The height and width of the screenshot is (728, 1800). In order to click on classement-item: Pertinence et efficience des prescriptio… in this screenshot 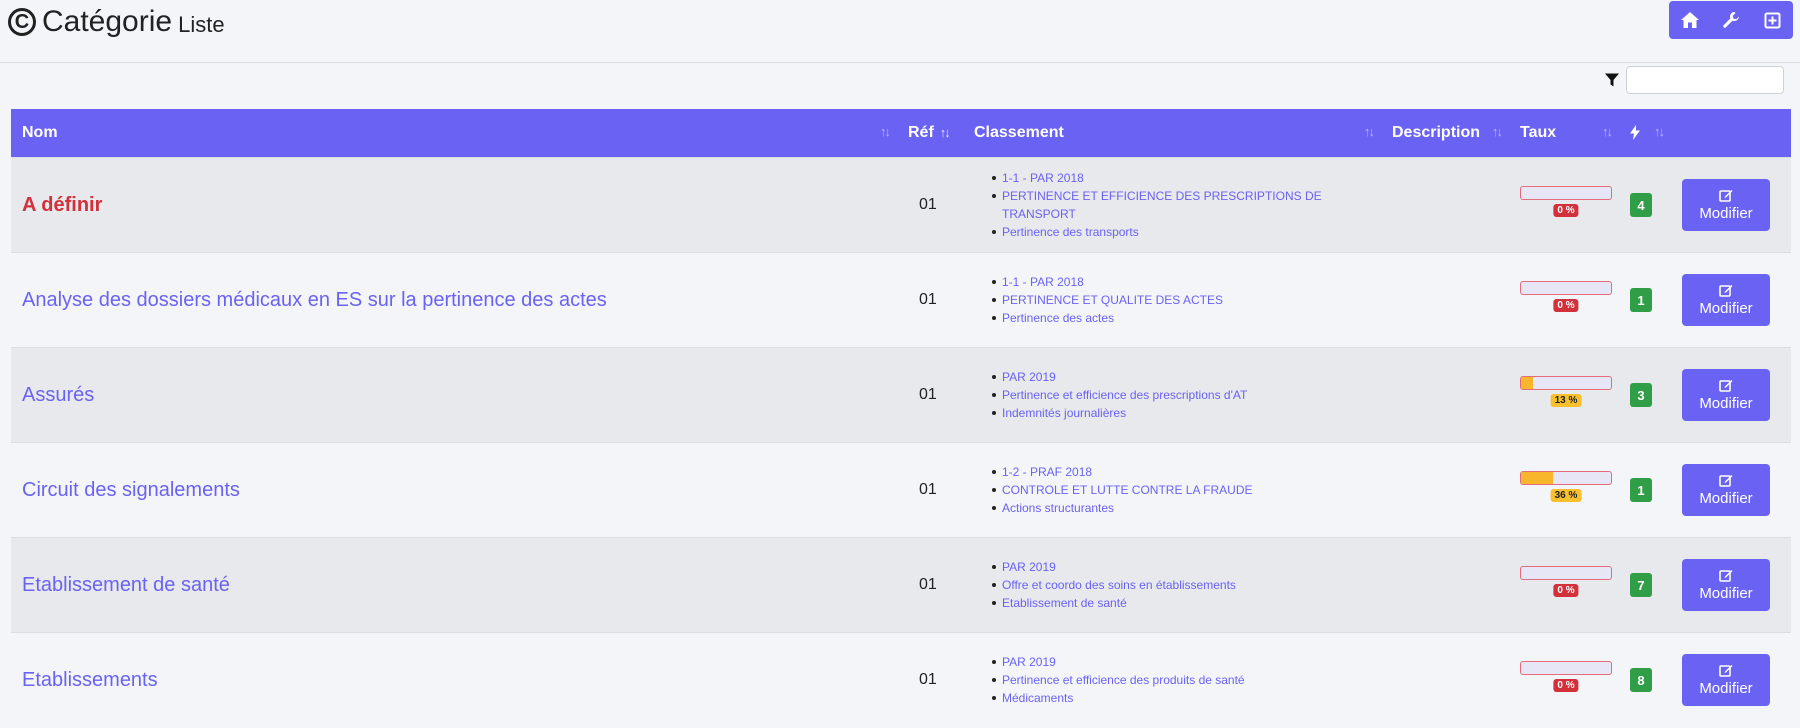, I will do `click(1181, 395)`.